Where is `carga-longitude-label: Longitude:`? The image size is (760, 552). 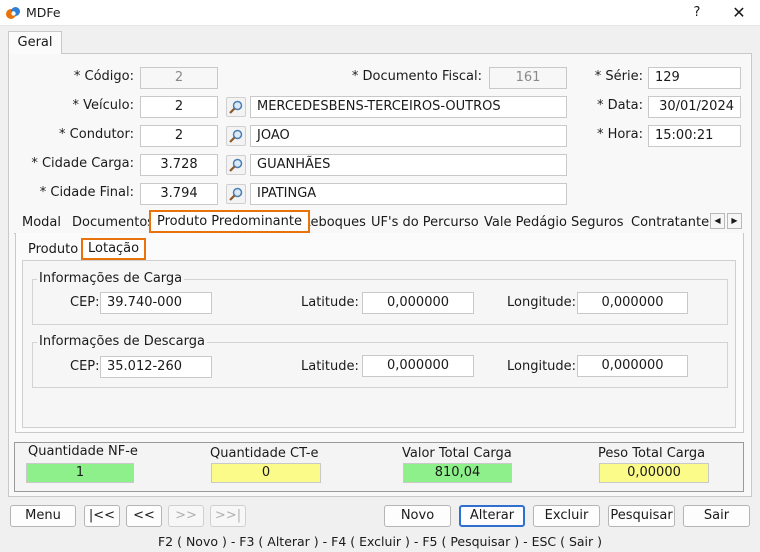 carga-longitude-label: Longitude: is located at coordinates (542, 302).